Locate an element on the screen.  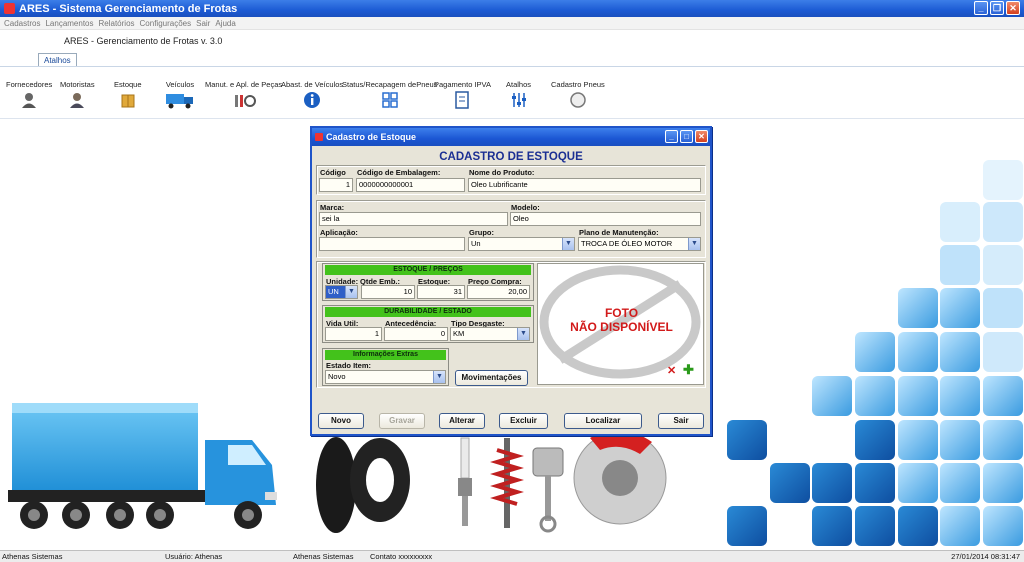
shortcut-motoristas: Motoristas is located at coordinates (77, 94).